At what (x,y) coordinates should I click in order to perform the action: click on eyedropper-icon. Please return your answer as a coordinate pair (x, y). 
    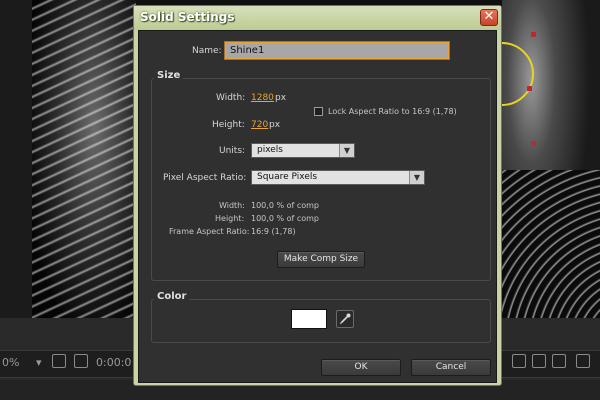
    Looking at the image, I should click on (345, 319).